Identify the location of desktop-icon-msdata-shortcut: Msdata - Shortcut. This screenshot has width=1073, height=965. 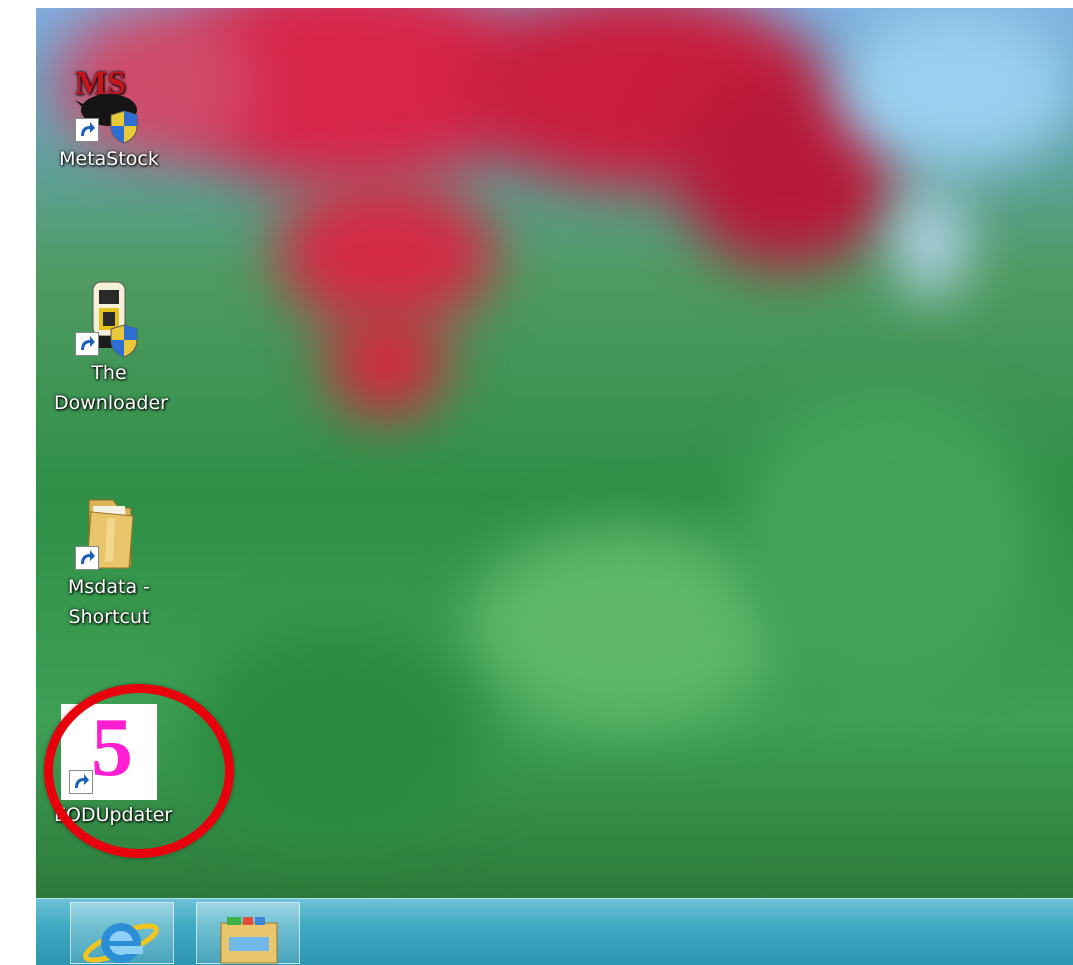
(109, 562).